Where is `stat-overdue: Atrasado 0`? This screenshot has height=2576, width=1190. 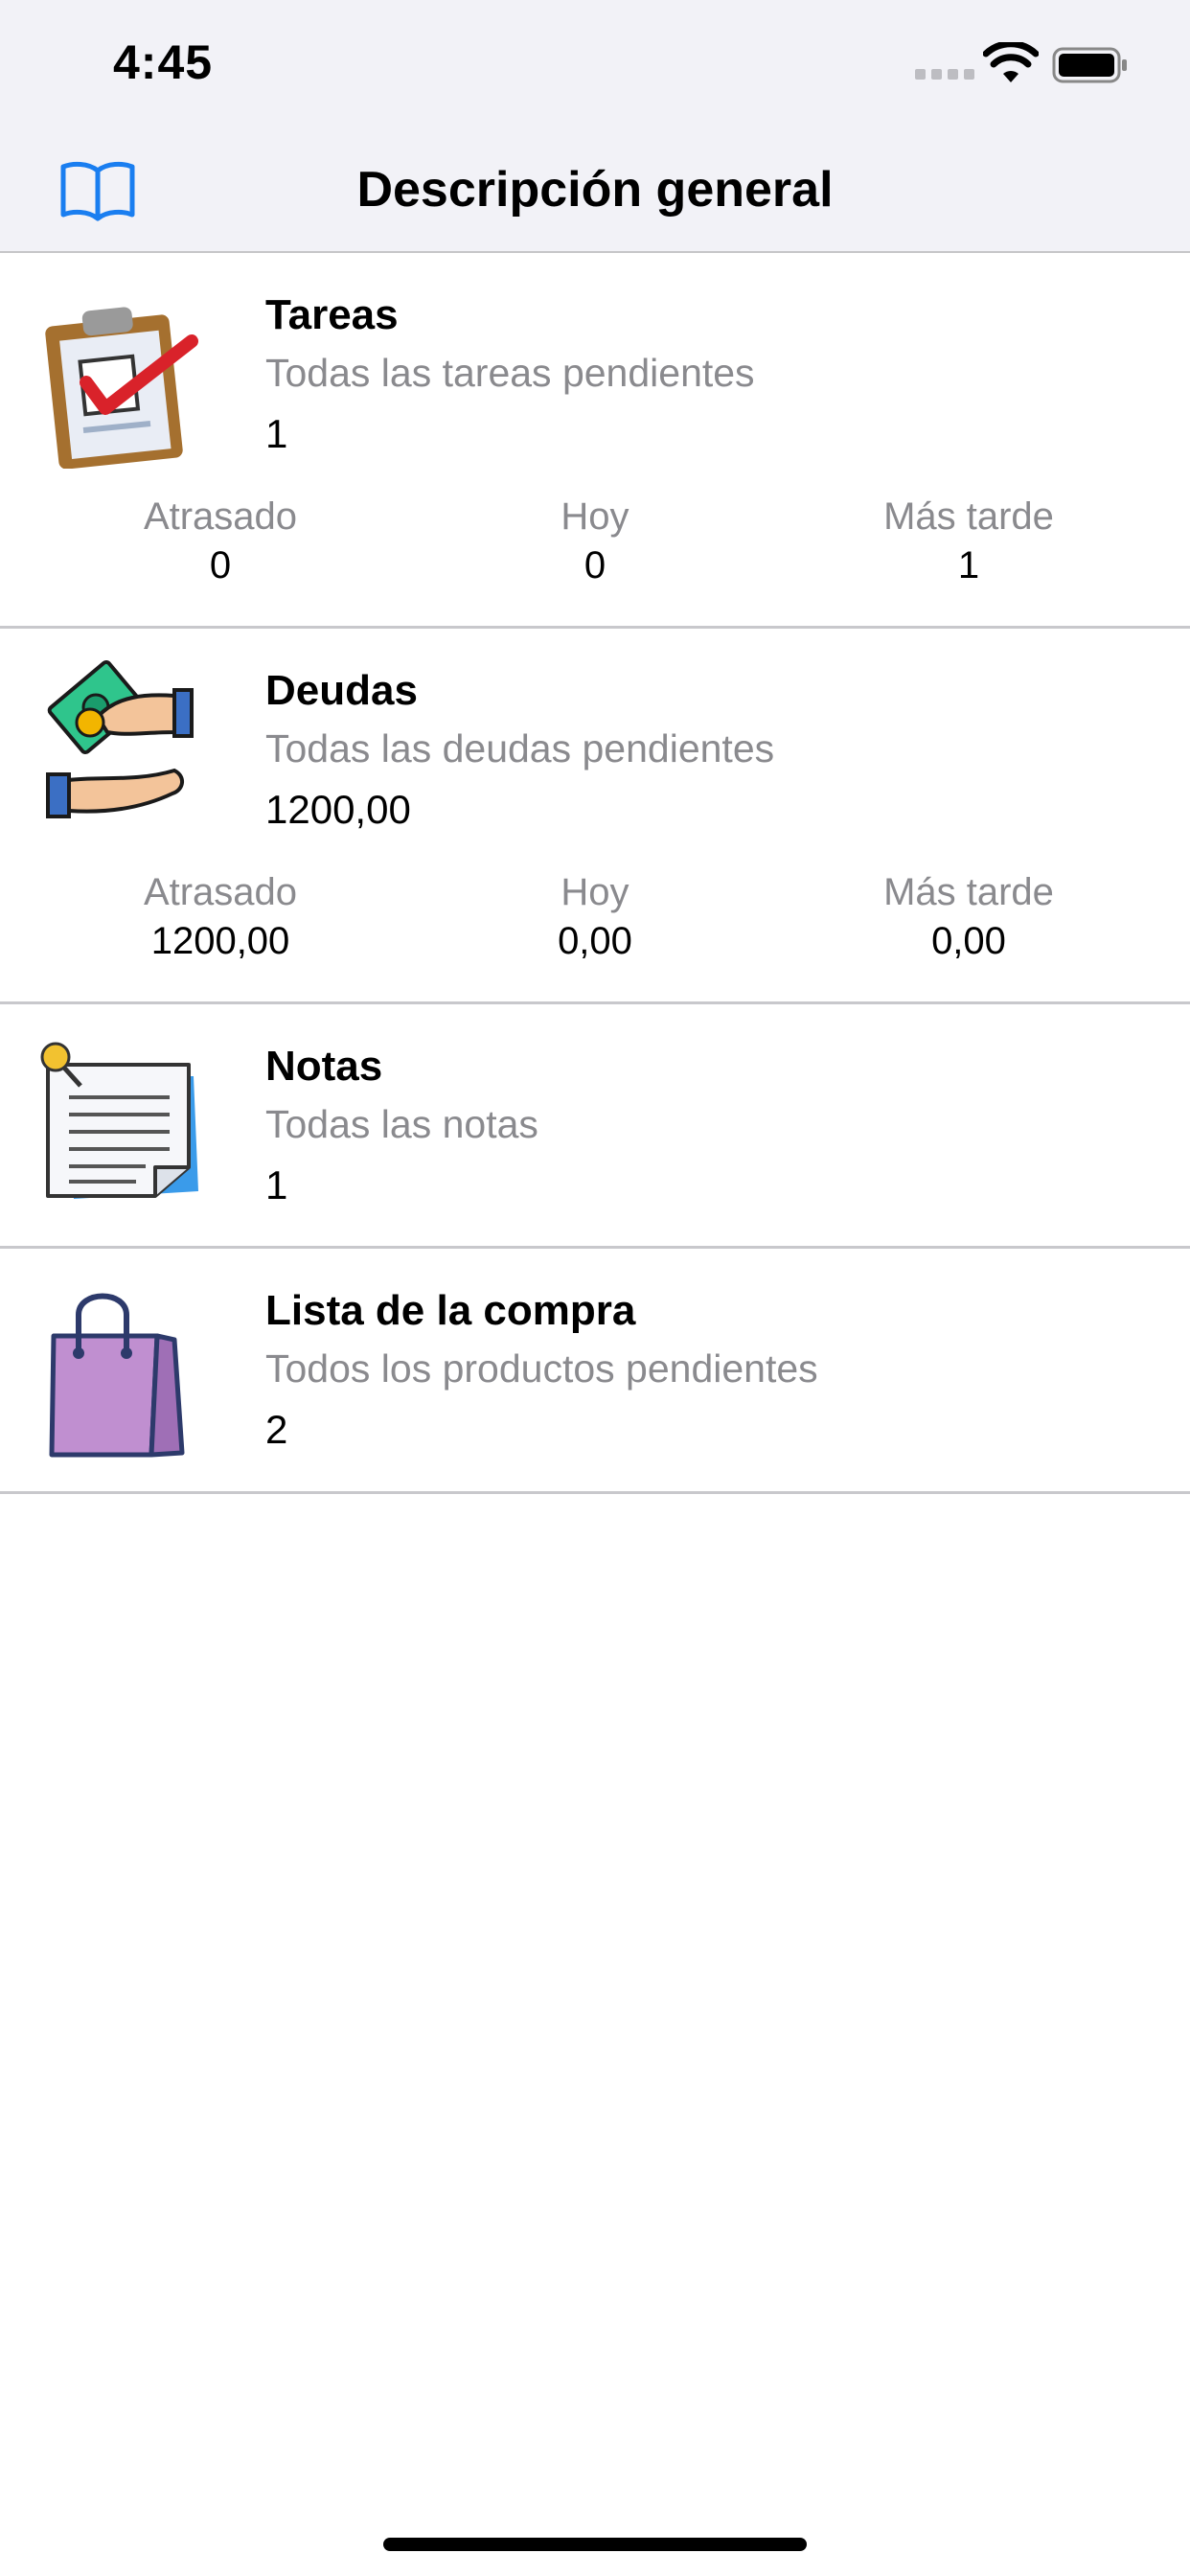
stat-overdue: Atrasado 0 is located at coordinates (221, 541).